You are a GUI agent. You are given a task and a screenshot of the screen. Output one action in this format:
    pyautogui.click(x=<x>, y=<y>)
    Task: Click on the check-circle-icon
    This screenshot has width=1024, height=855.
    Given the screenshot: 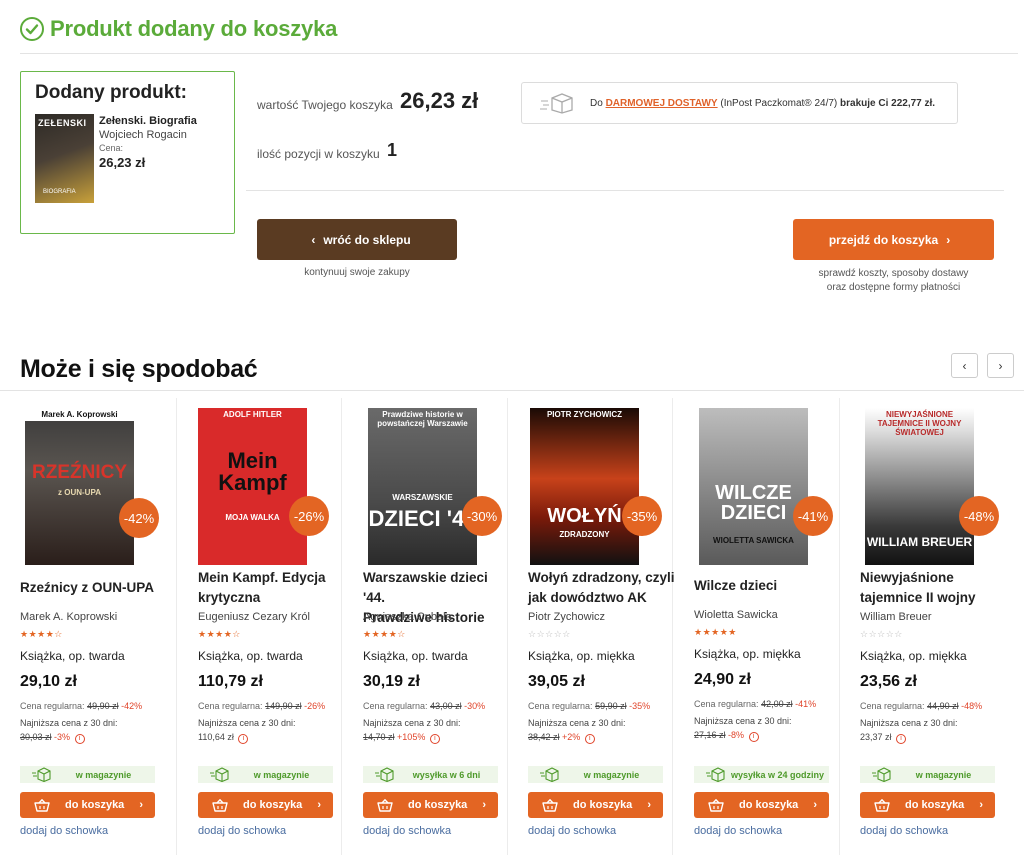 What is the action you would take?
    pyautogui.click(x=32, y=29)
    